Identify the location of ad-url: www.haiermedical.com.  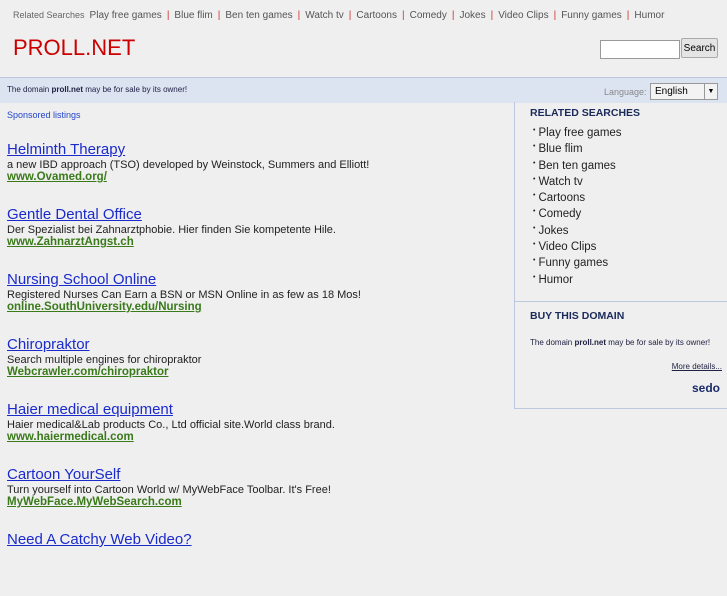
(188, 437).